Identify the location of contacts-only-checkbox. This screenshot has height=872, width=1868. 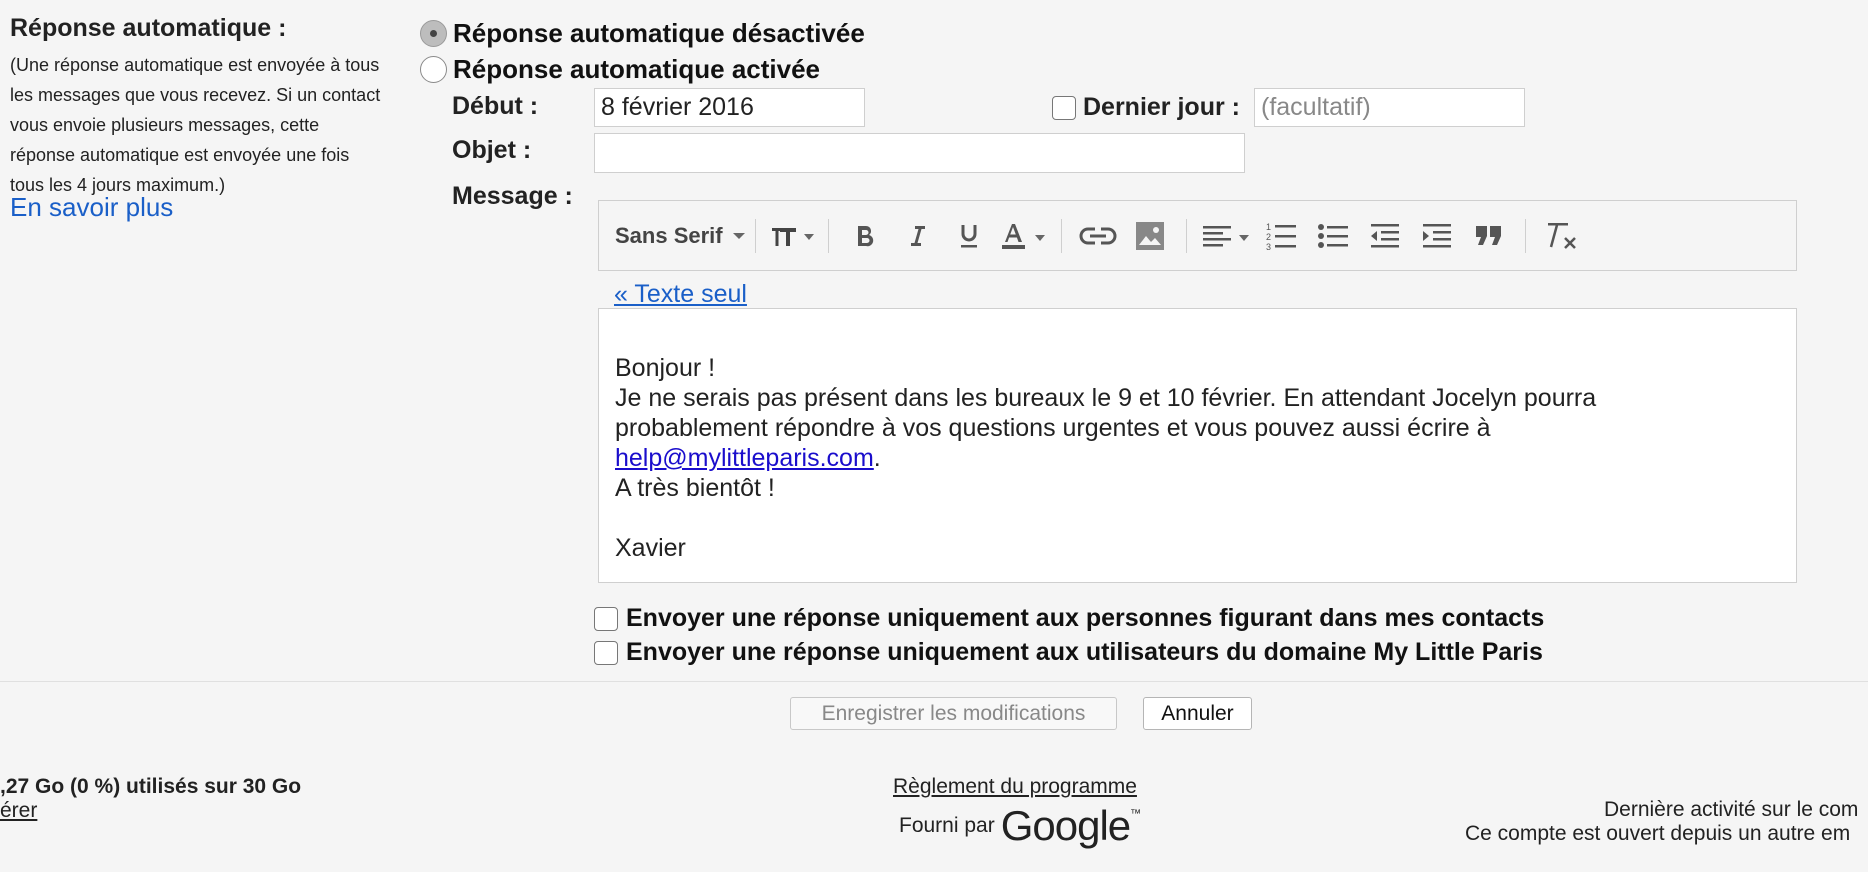
(606, 618).